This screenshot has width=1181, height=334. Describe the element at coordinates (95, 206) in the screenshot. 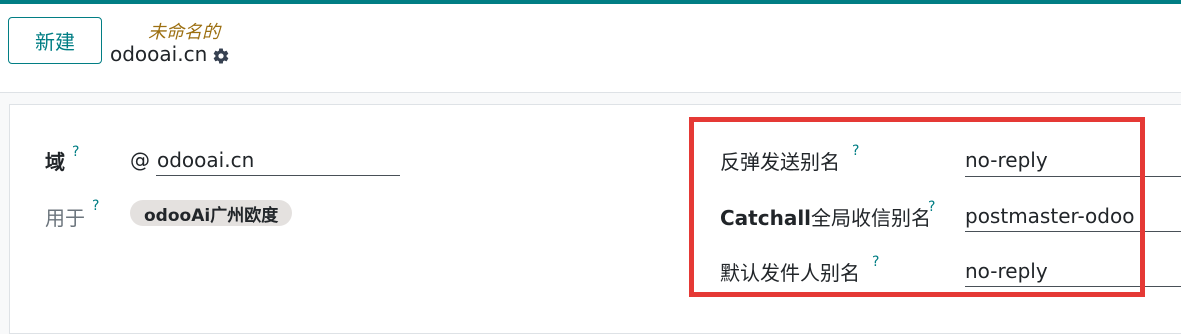

I see `used-for-help-icon: ?` at that location.